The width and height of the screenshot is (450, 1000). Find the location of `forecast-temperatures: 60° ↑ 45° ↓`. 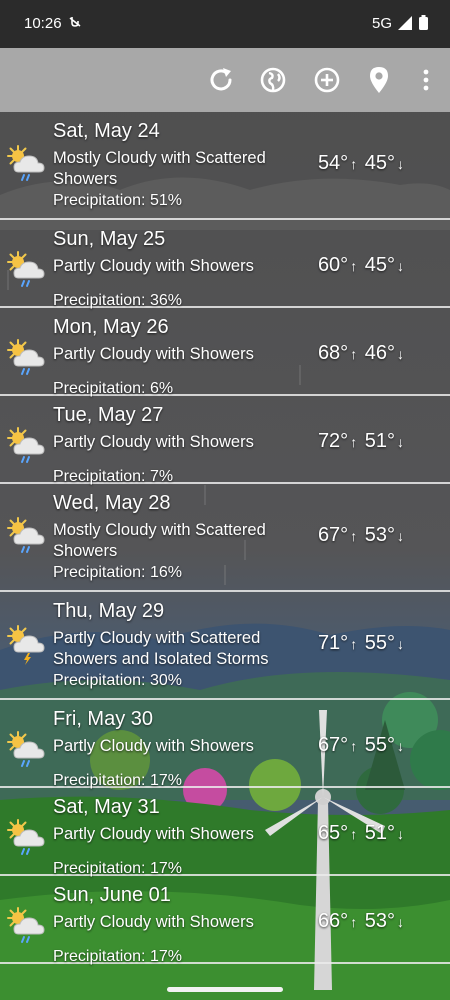

forecast-temperatures: 60° ↑ 45° ↓ is located at coordinates (362, 265).